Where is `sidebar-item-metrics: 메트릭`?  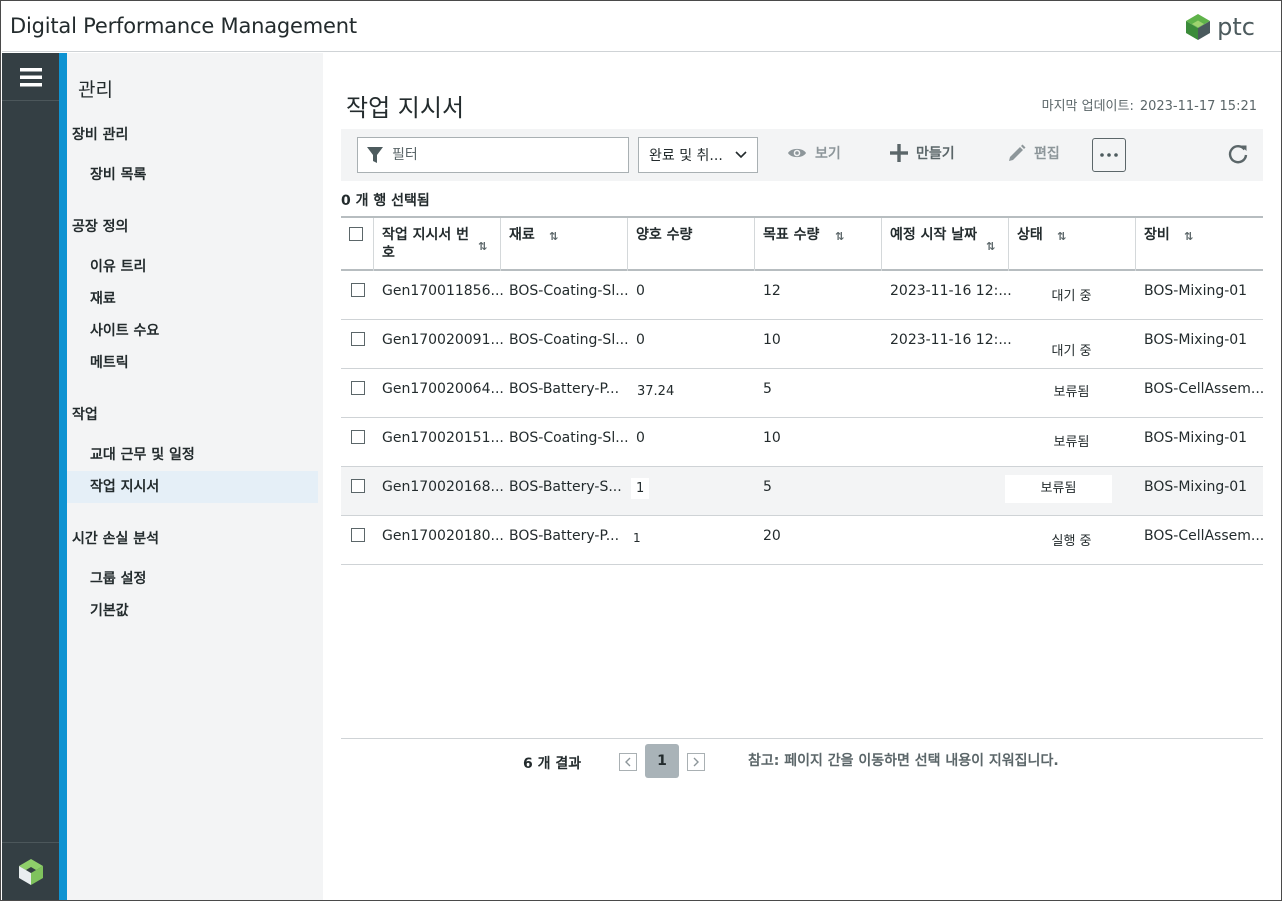
sidebar-item-metrics: 메트릭 is located at coordinates (192, 363).